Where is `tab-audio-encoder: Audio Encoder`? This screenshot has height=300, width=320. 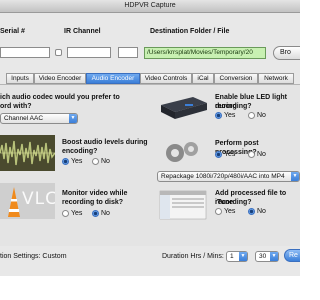 tab-audio-encoder: Audio Encoder is located at coordinates (113, 78).